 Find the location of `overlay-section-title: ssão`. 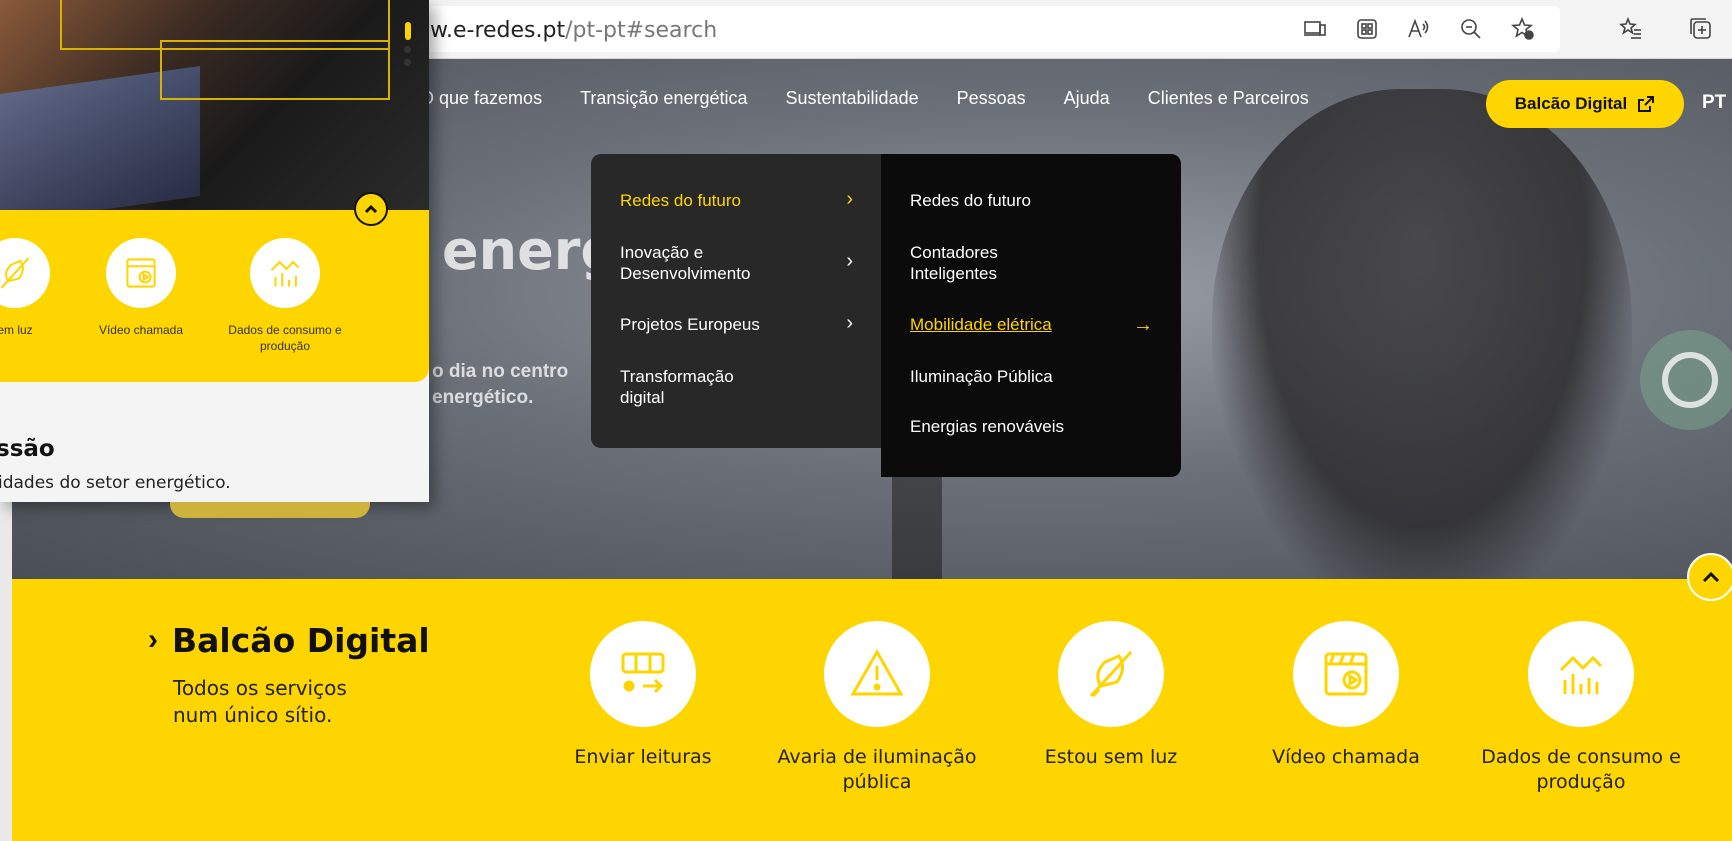

overlay-section-title: ssão is located at coordinates (27, 449).